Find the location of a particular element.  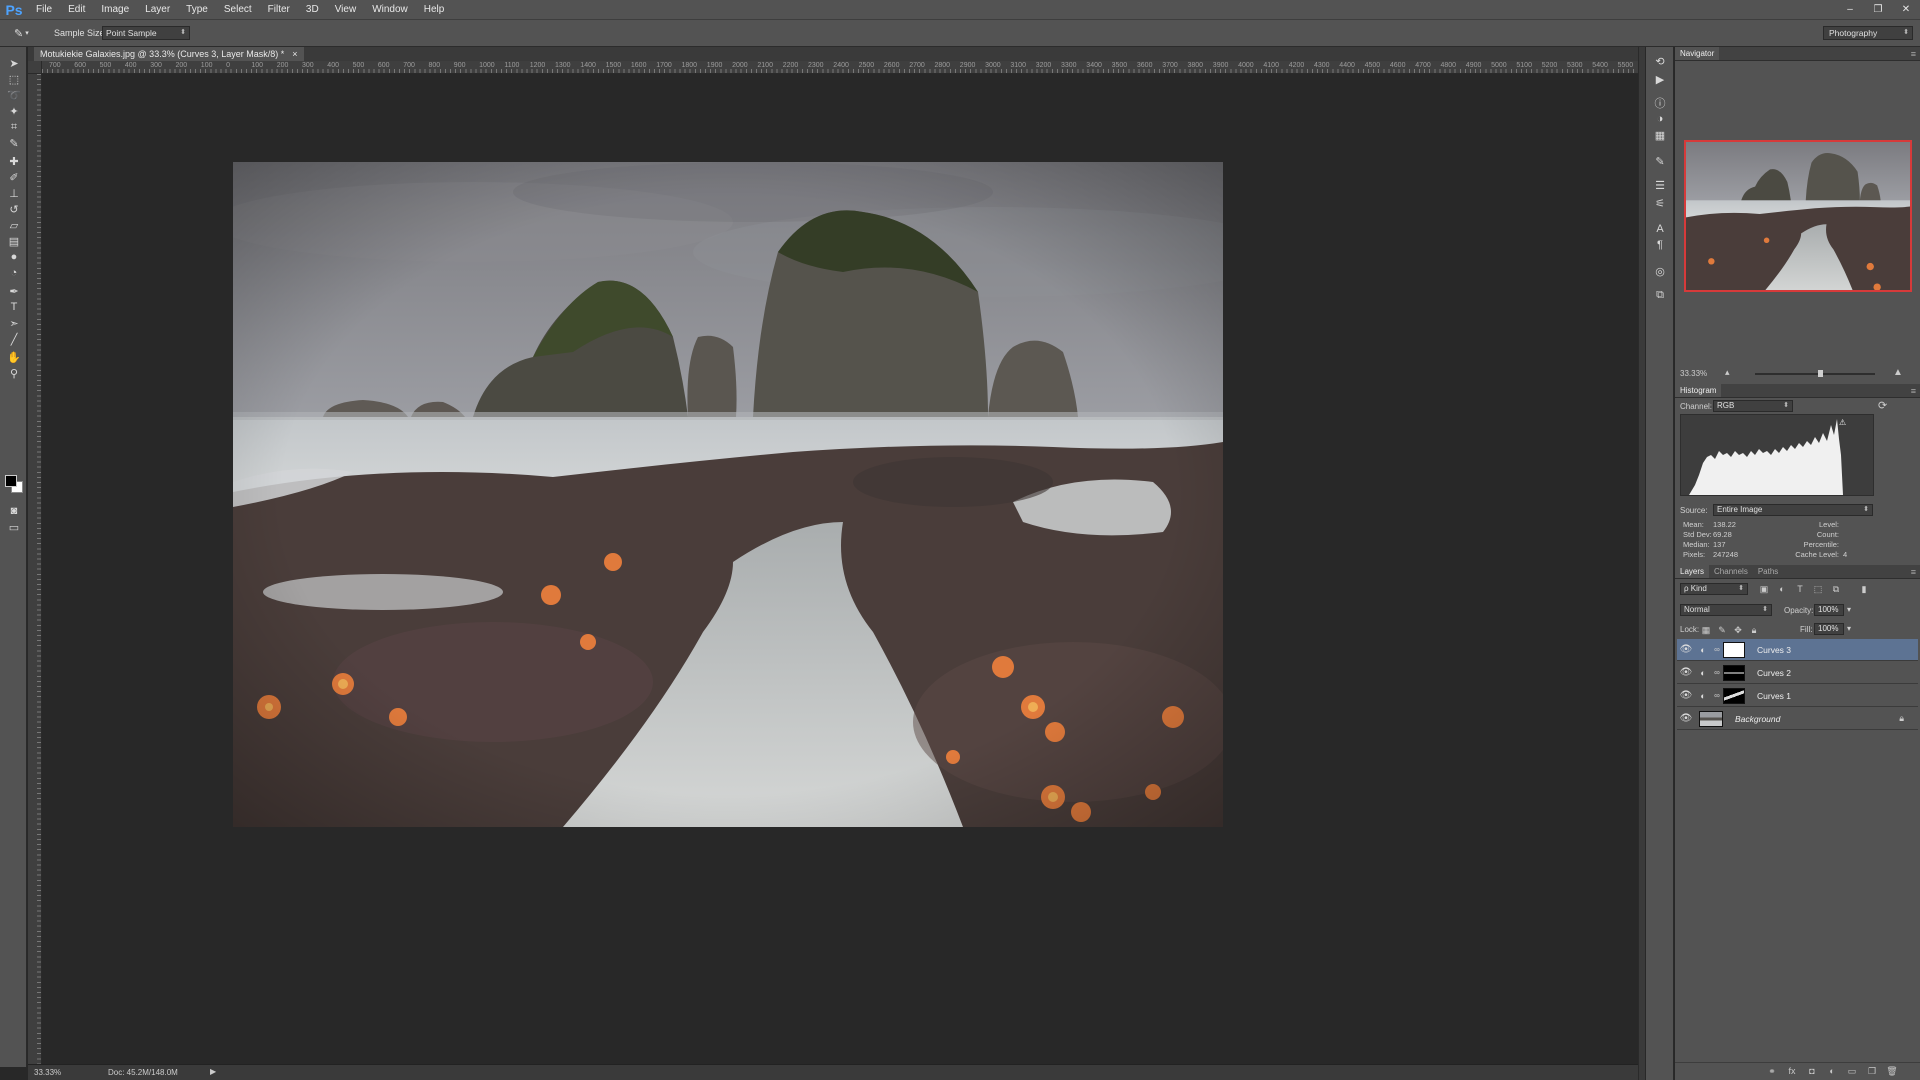

source-select: Entire Image ⬍ is located at coordinates (1793, 510).